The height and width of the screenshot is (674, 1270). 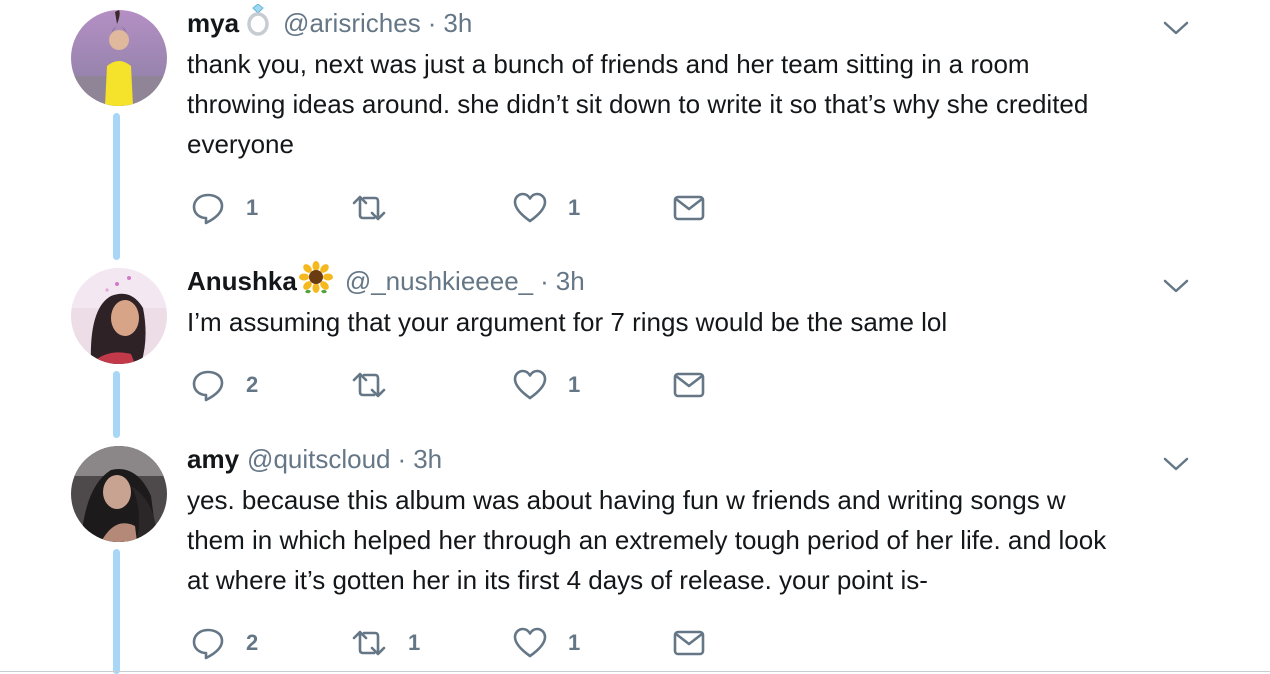 What do you see at coordinates (213, 23) in the screenshot?
I see `display-name: mya` at bounding box center [213, 23].